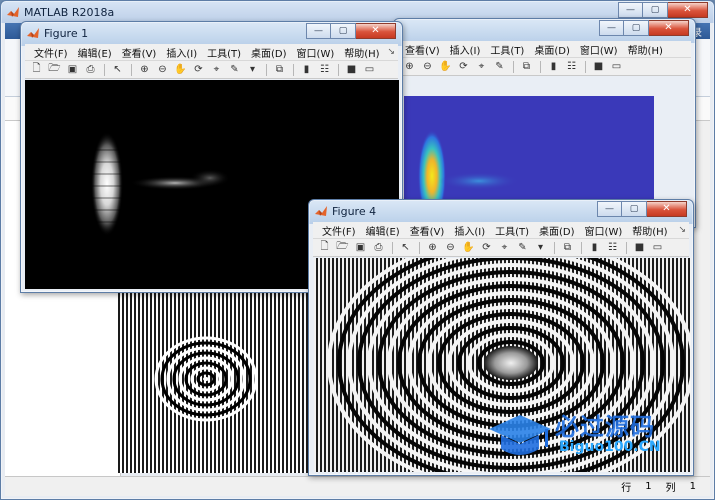 Image resolution: width=715 pixels, height=500 pixels. I want to click on fig1-menu-edit: 编辑(E), so click(95, 52).